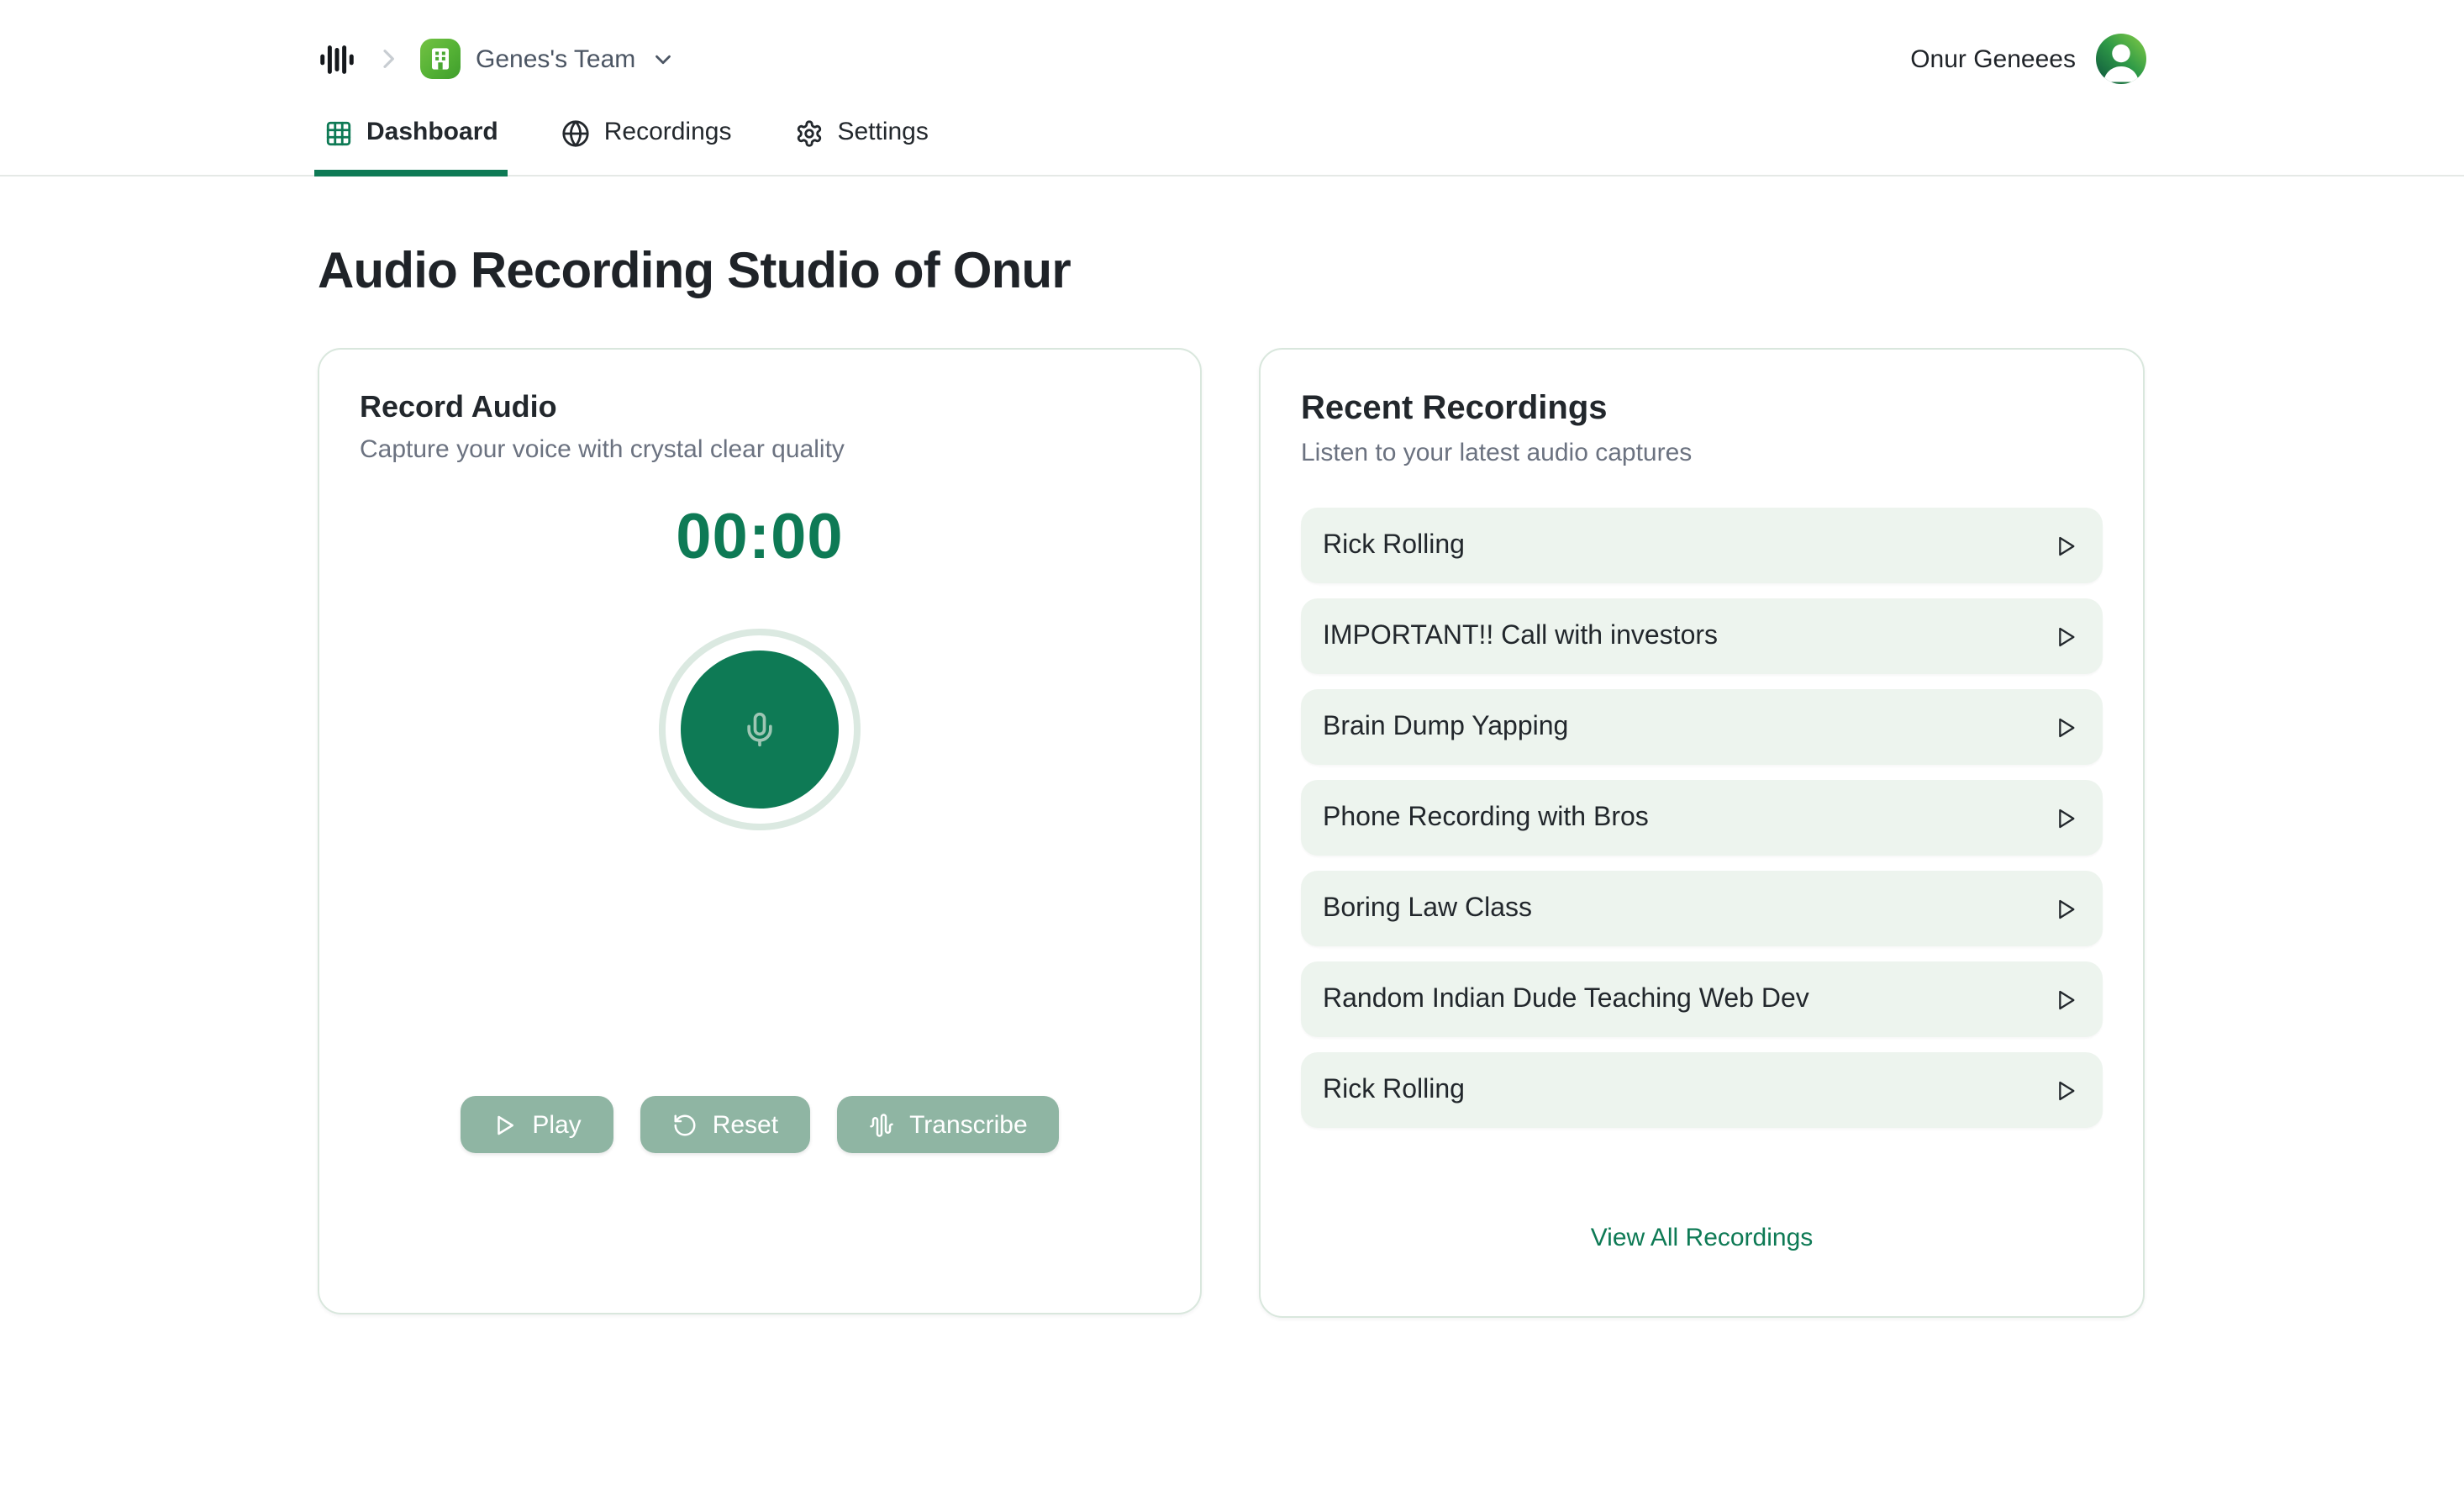 The height and width of the screenshot is (1496, 2464). Describe the element at coordinates (968, 1124) in the screenshot. I see `transcribe-button-label: Transcribe` at that location.